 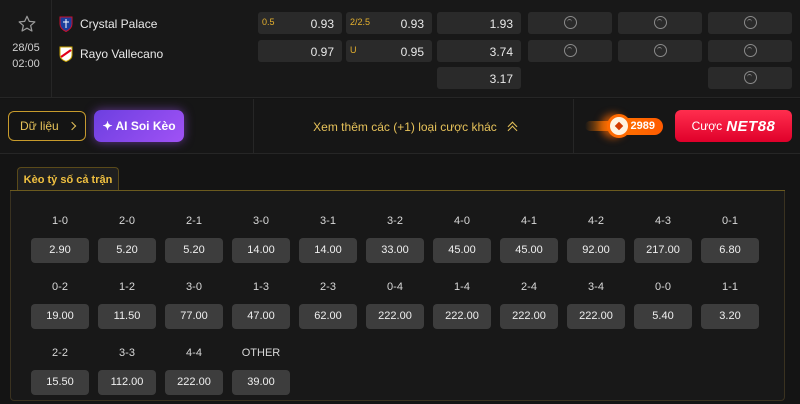 What do you see at coordinates (512, 127) in the screenshot?
I see `double-chevron-up-icon` at bounding box center [512, 127].